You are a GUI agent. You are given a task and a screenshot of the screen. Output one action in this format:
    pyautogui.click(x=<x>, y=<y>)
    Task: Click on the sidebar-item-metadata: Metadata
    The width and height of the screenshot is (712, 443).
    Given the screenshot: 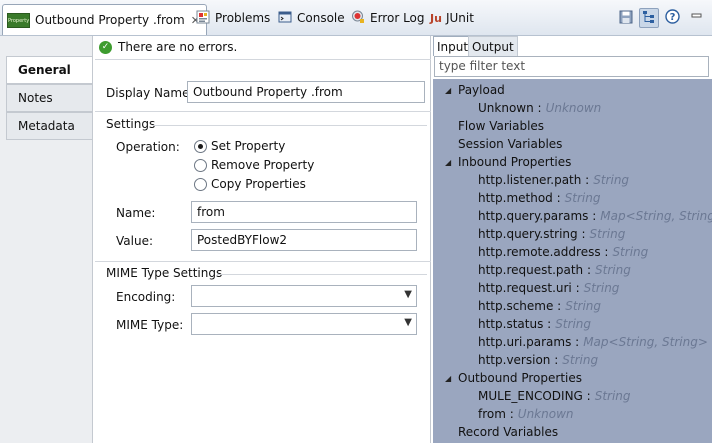 What is the action you would take?
    pyautogui.click(x=49, y=126)
    